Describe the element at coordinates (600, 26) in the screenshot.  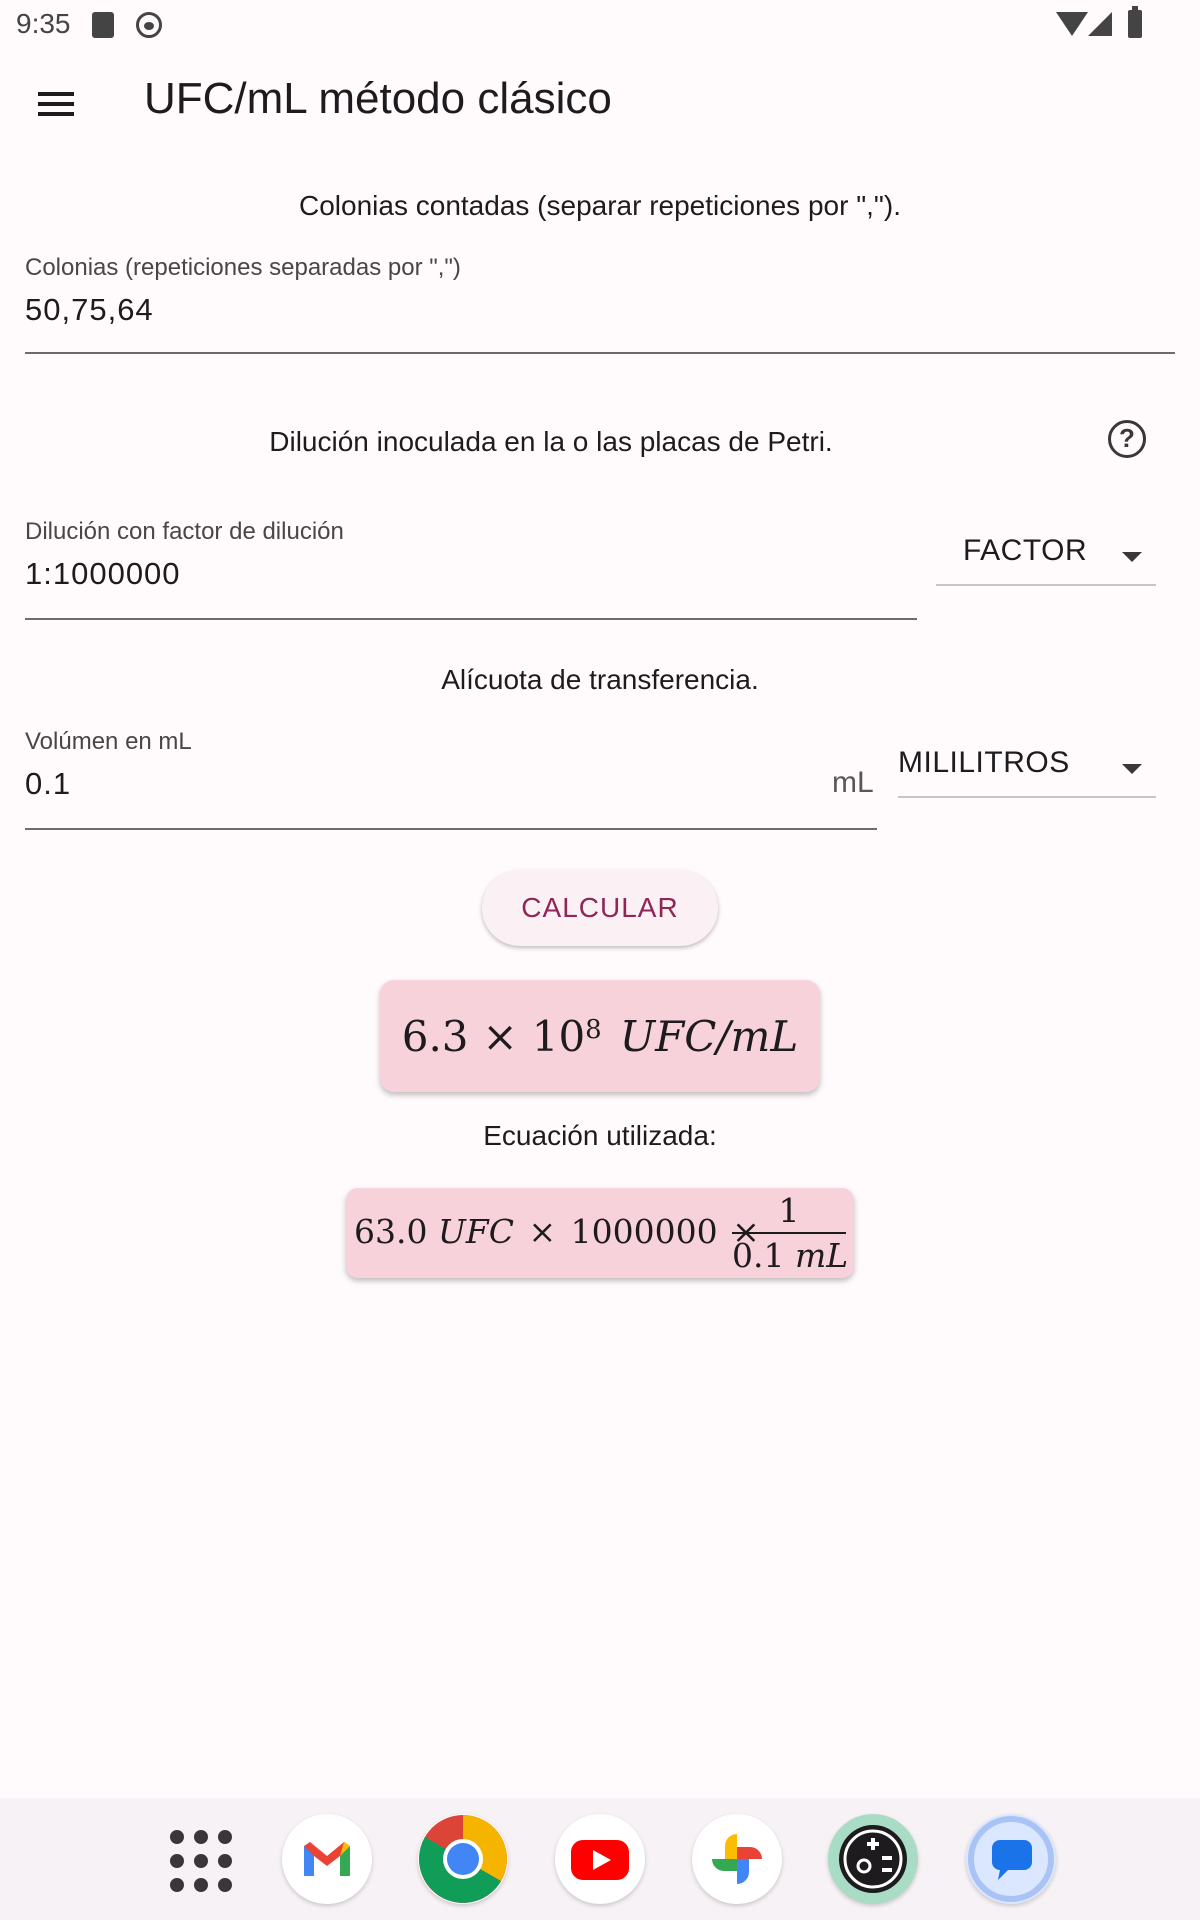
I see `status-bar: 9:35` at that location.